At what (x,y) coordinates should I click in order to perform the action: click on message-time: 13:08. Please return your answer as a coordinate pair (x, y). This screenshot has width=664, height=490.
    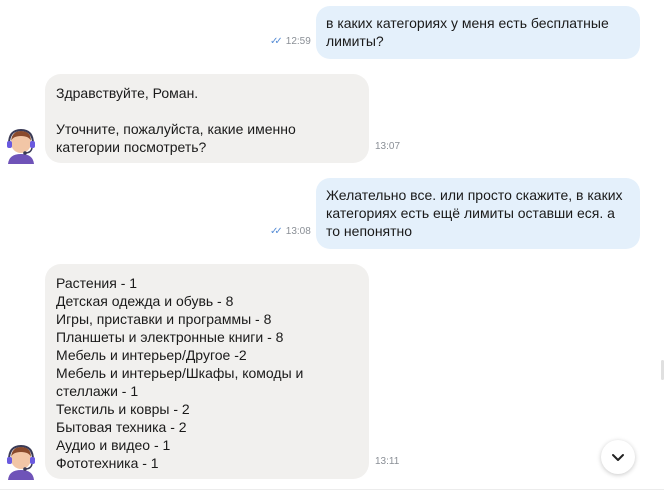
    Looking at the image, I should click on (298, 231).